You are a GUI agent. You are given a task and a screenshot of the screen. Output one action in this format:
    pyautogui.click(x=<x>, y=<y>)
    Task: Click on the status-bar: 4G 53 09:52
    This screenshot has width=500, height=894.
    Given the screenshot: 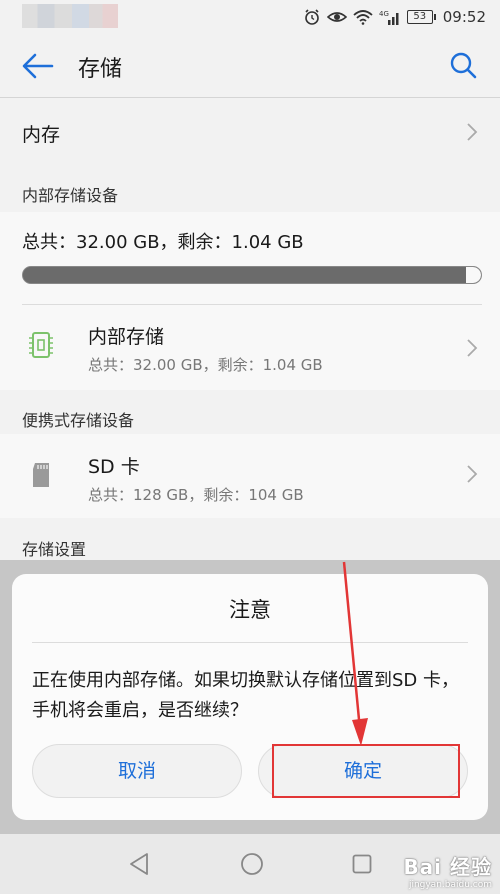 What is the action you would take?
    pyautogui.click(x=250, y=17)
    